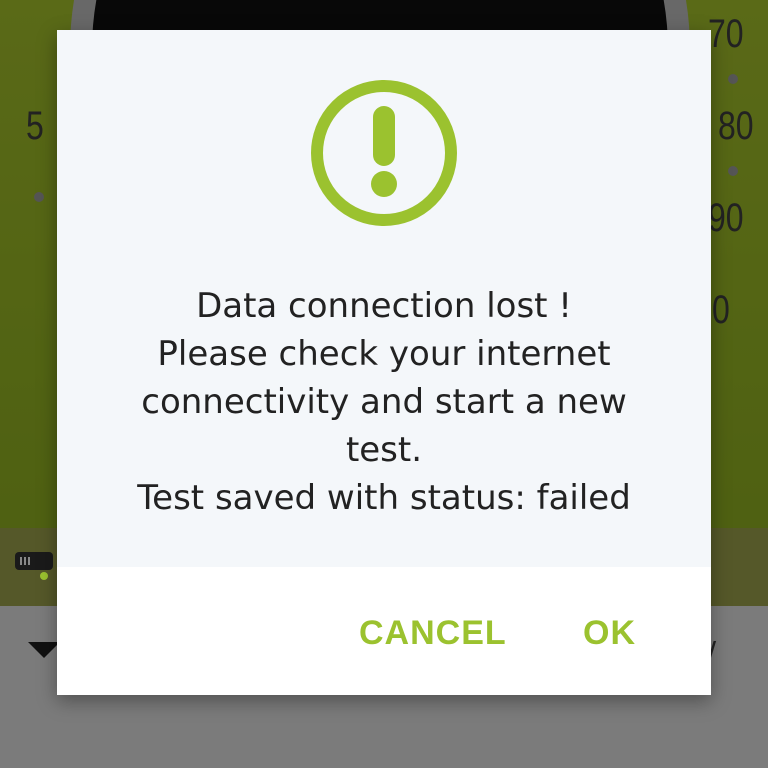  Describe the element at coordinates (721, 310) in the screenshot. I see `gauge-label-100: 0` at that location.